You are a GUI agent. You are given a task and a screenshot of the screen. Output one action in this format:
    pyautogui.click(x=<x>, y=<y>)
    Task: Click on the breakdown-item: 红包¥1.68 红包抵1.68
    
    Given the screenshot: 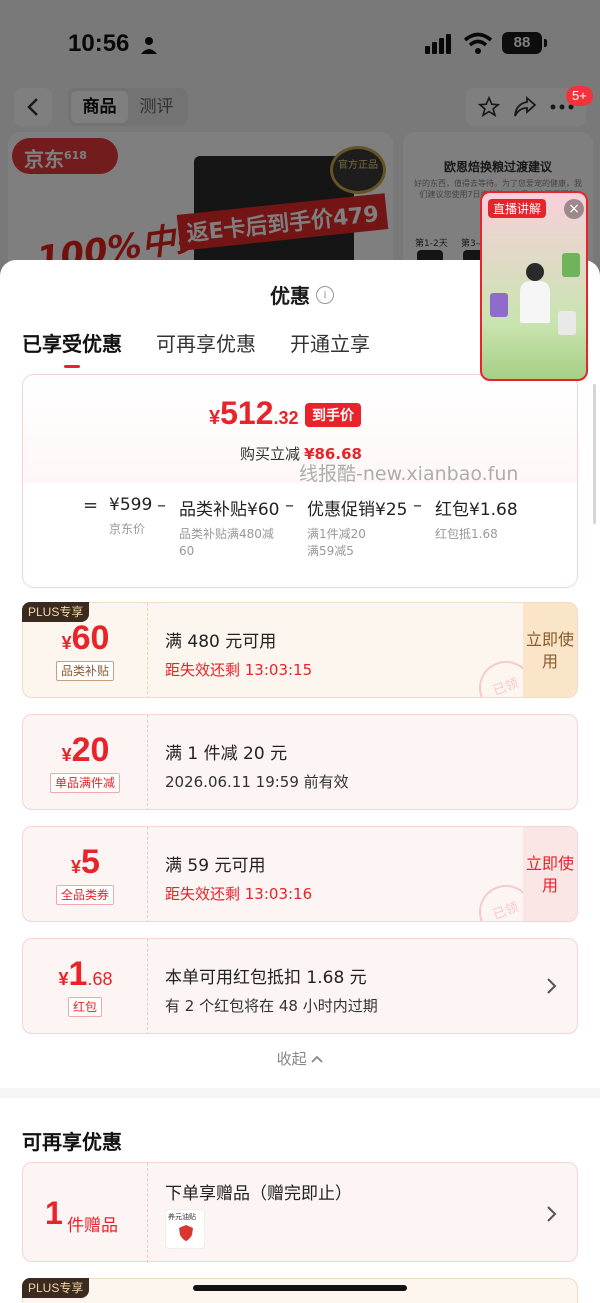 What is the action you would take?
    pyautogui.click(x=476, y=520)
    